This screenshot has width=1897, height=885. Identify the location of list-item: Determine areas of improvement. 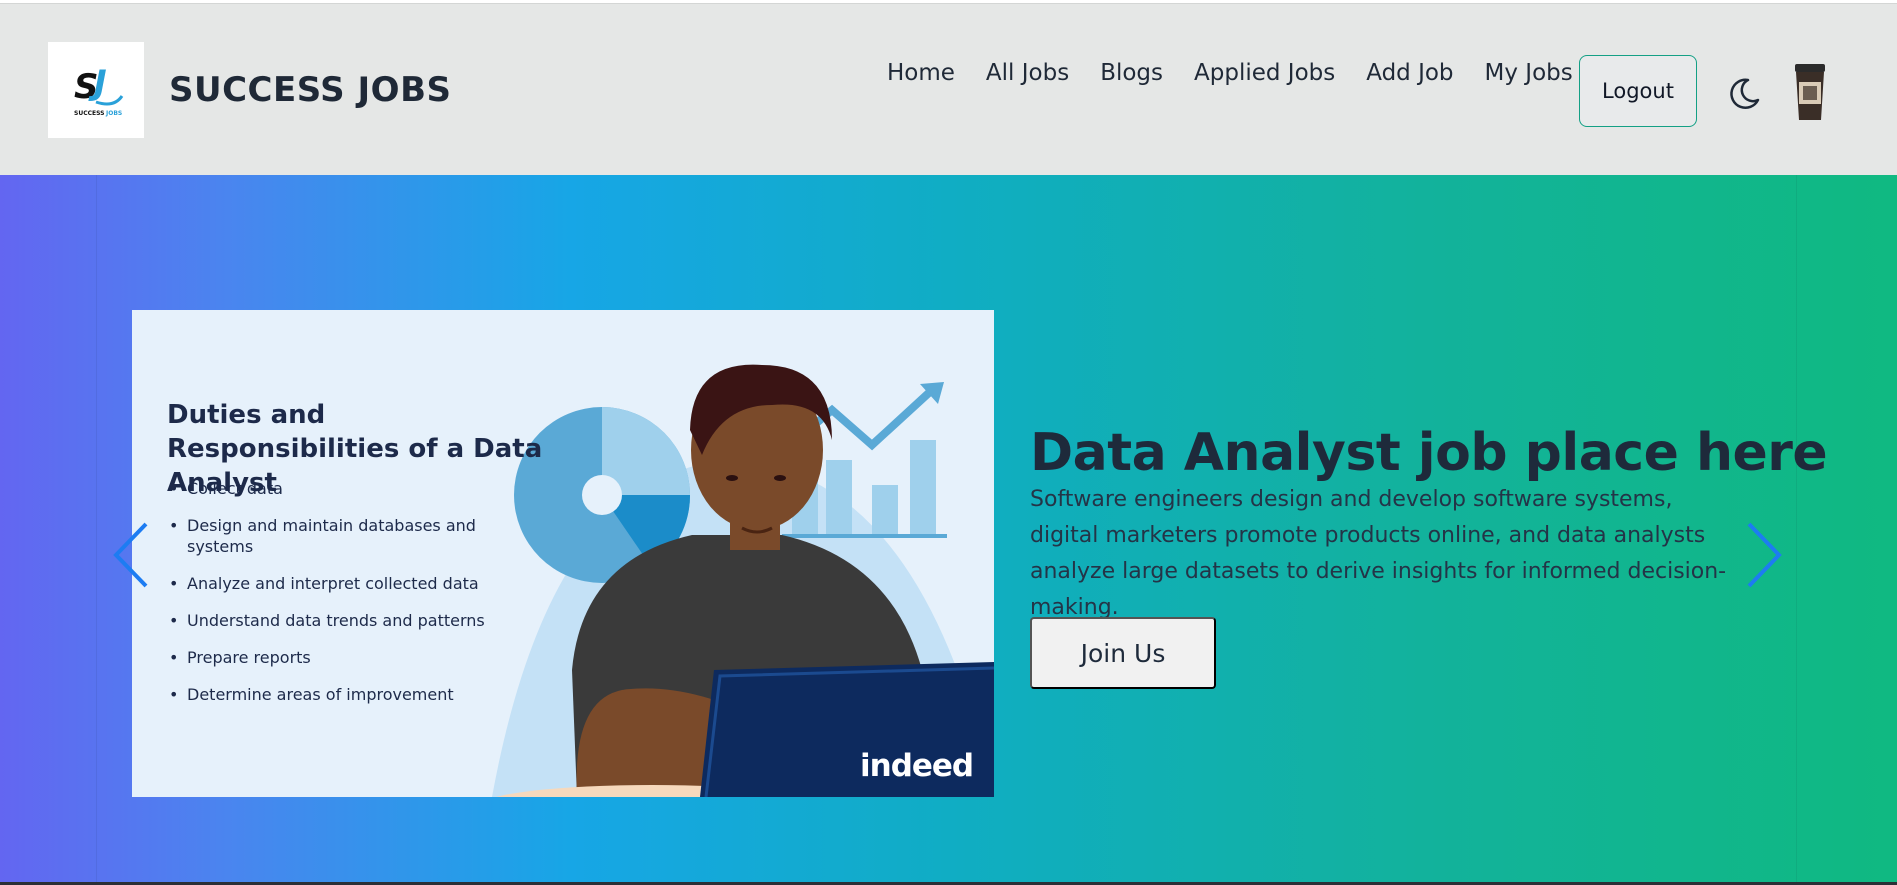
(332, 694).